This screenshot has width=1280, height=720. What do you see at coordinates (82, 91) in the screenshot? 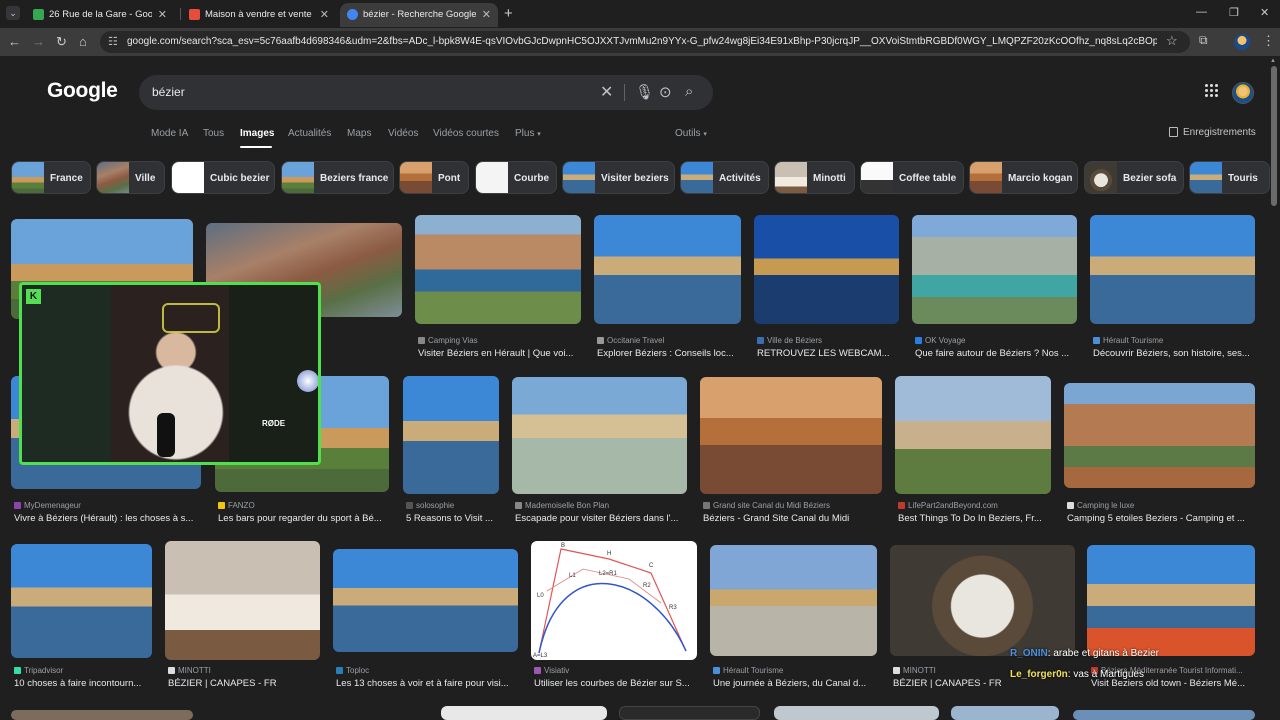
I see `google-logo: Google` at bounding box center [82, 91].